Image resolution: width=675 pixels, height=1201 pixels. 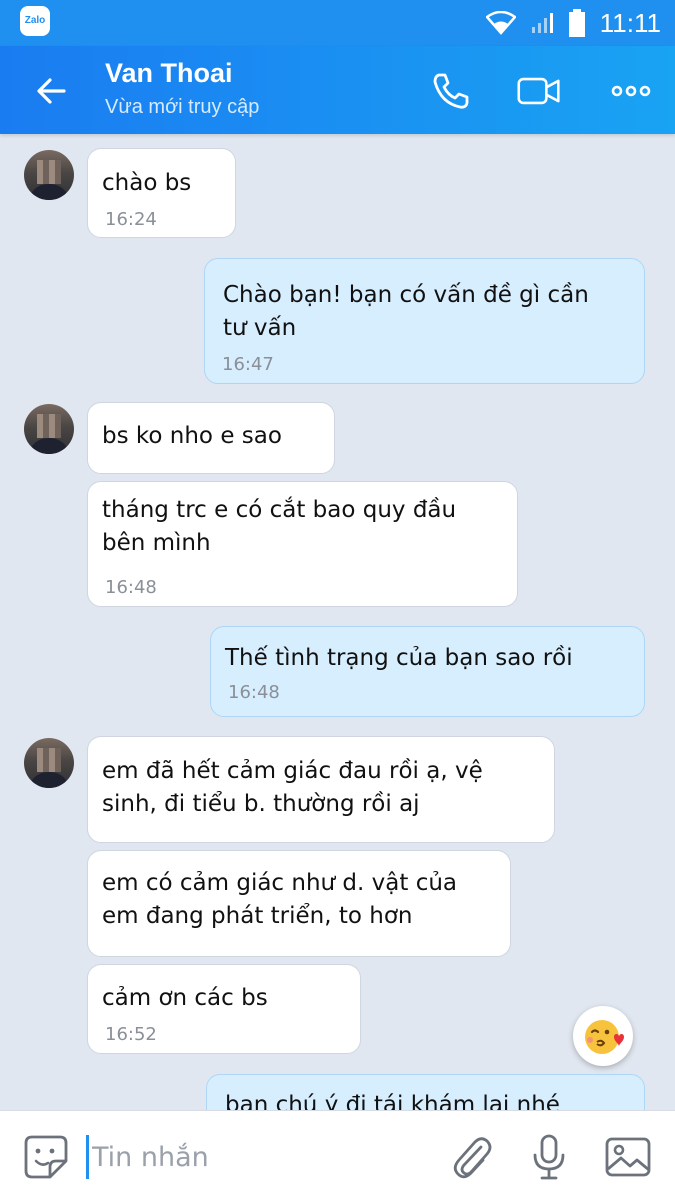 I want to click on message-bubble-outgoing: bạn chú ý đi tái khám lại nhé, so click(x=425, y=1092).